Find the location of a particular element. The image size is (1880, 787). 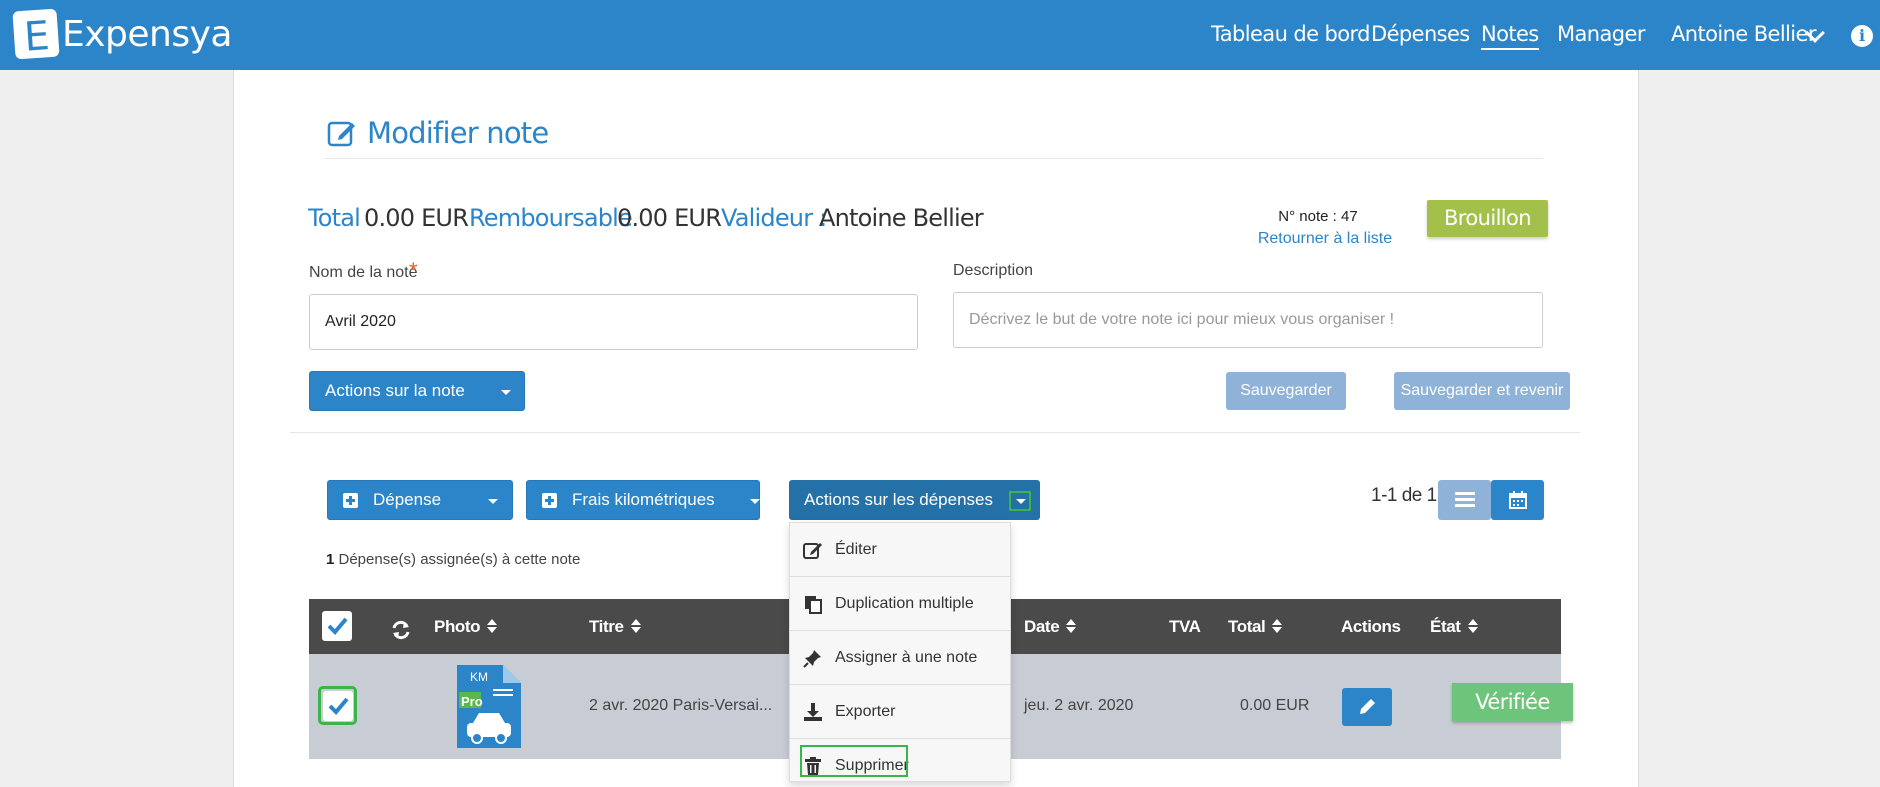

expense-actions-caret is located at coordinates (1020, 501).